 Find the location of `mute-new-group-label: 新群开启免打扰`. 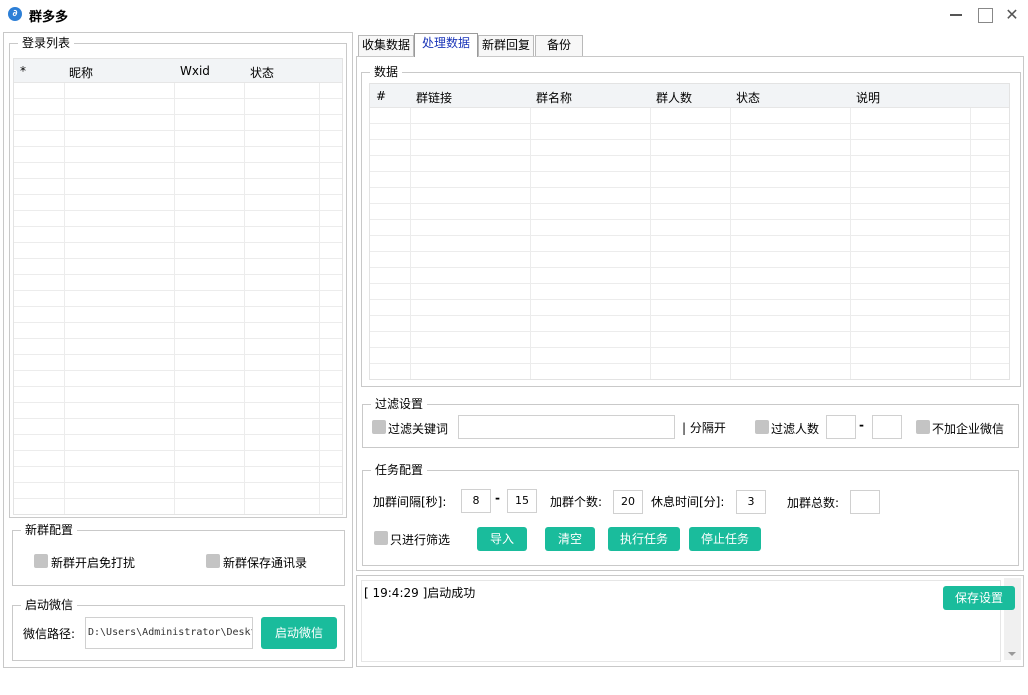

mute-new-group-label: 新群开启免打扰 is located at coordinates (93, 563).